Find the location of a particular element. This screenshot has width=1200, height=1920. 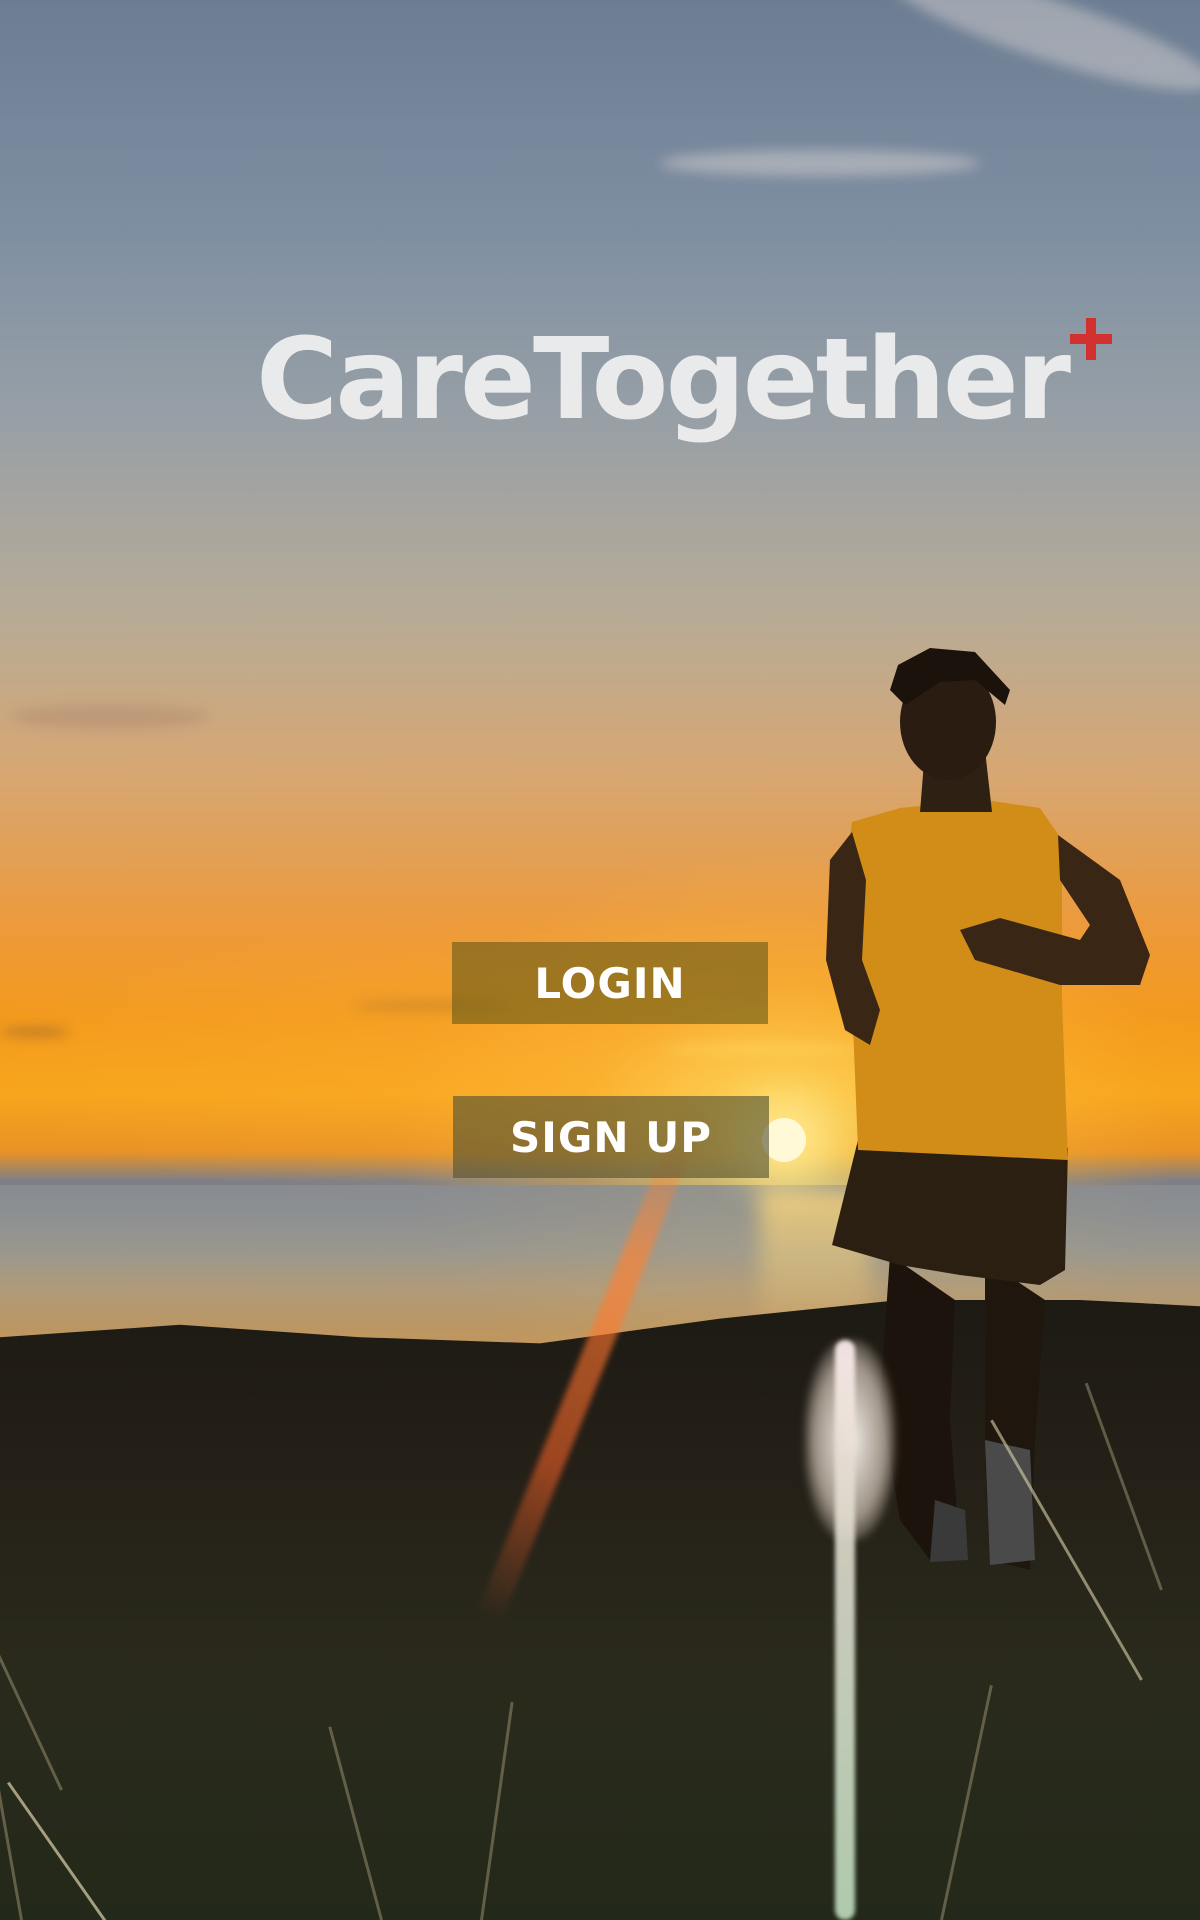

flower-stem is located at coordinates (845, 1630).